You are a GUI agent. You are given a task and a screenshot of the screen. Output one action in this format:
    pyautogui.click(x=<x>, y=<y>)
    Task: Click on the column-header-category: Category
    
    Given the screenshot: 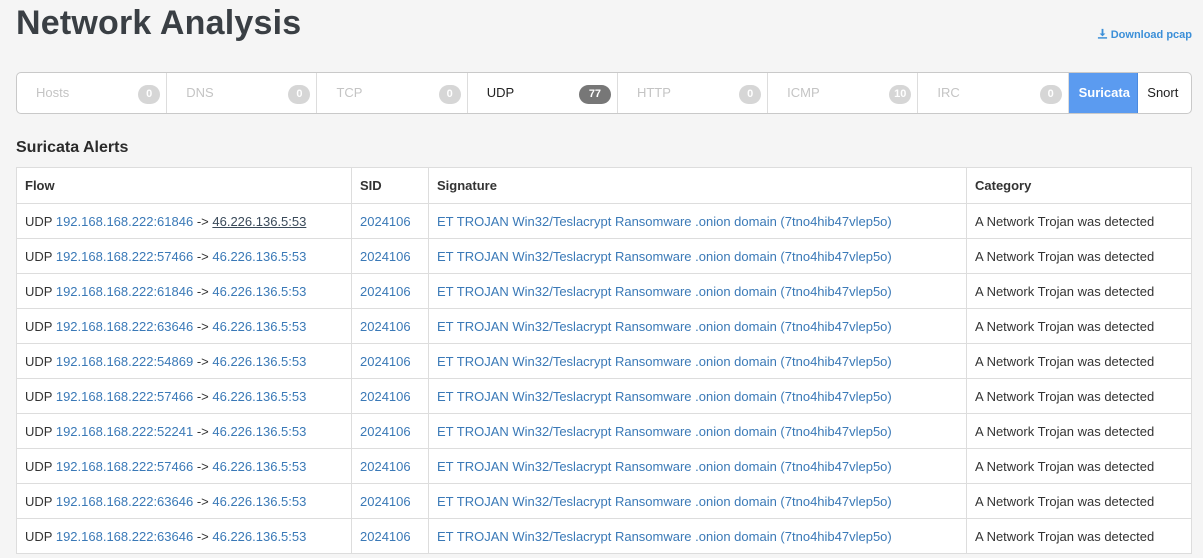 What is the action you would take?
    pyautogui.click(x=1079, y=185)
    